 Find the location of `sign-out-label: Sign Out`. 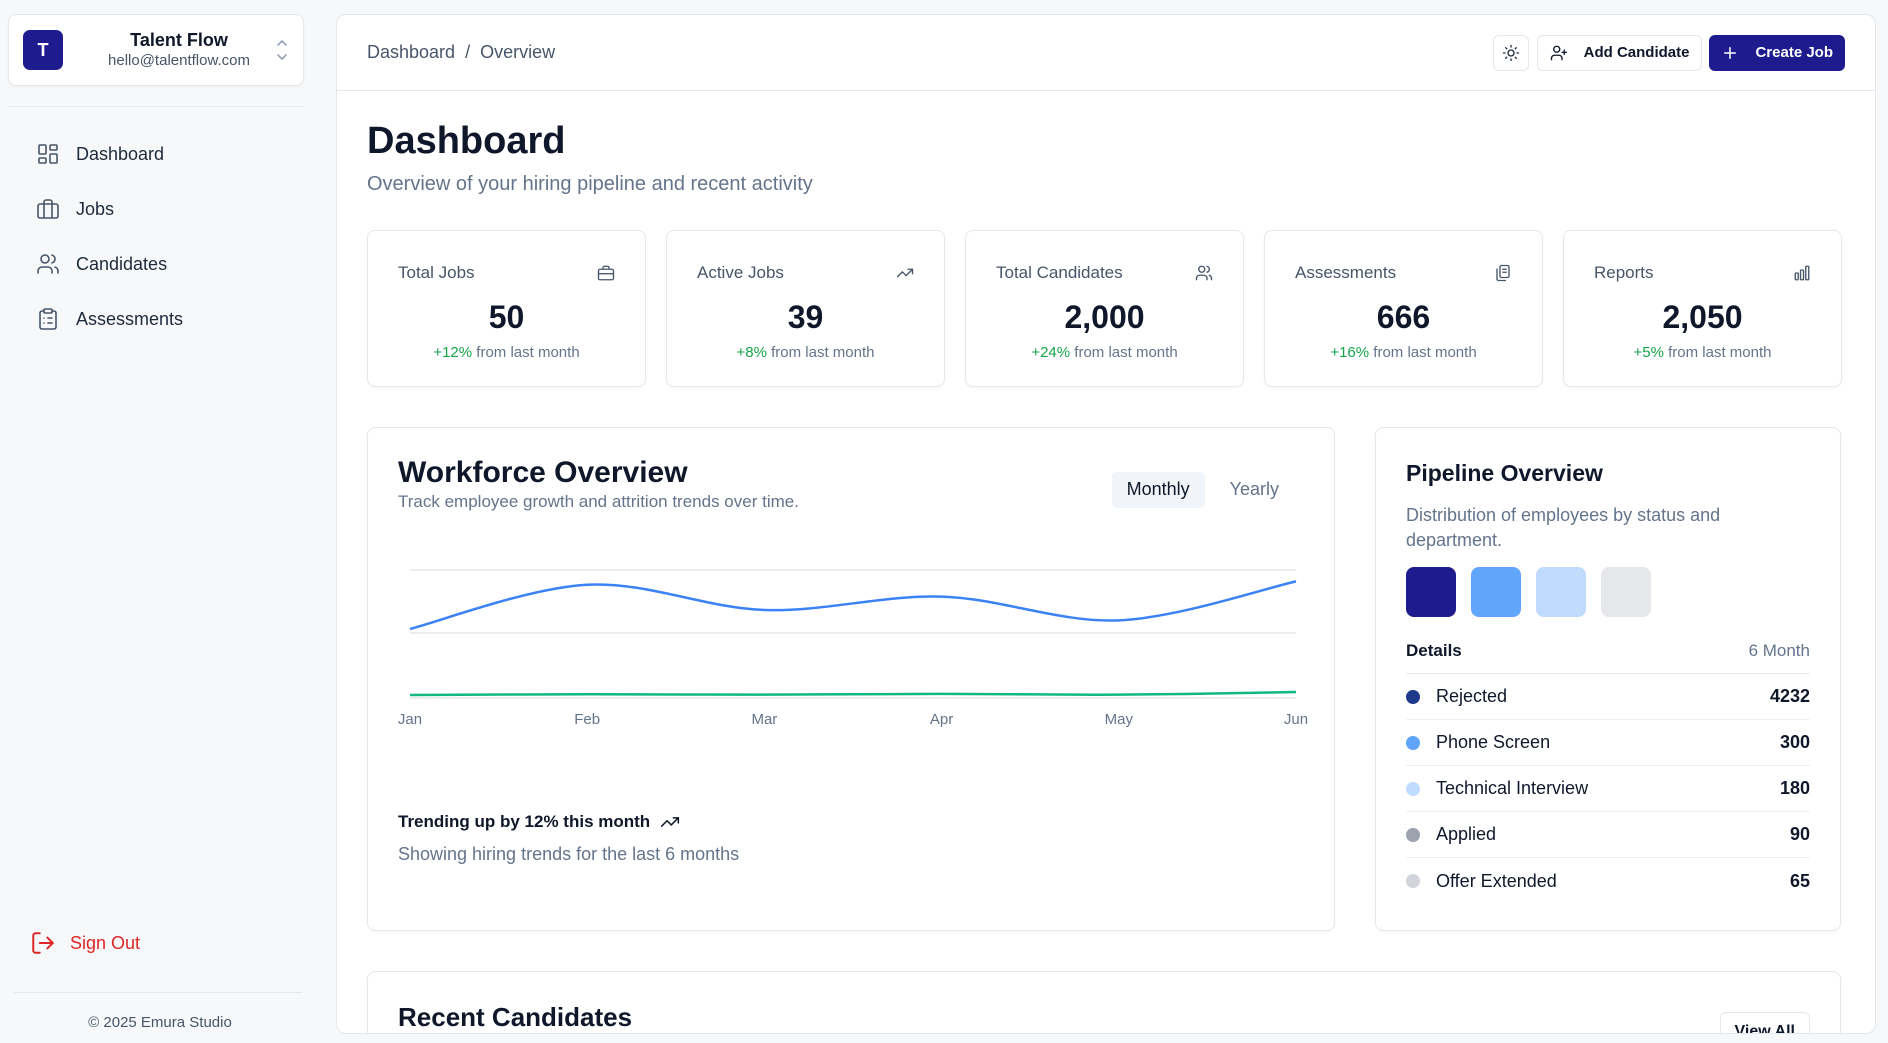

sign-out-label: Sign Out is located at coordinates (105, 942).